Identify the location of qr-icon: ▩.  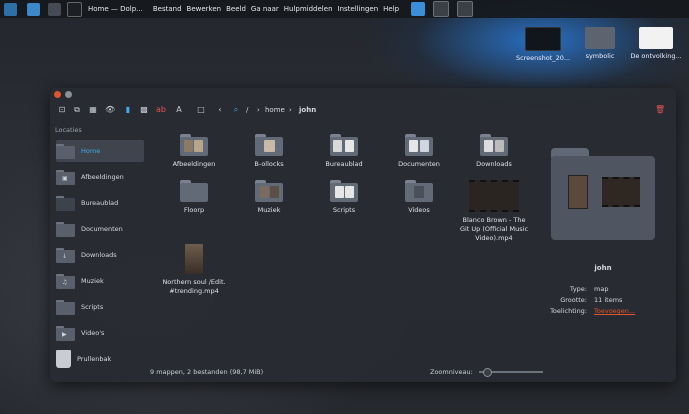
(144, 110).